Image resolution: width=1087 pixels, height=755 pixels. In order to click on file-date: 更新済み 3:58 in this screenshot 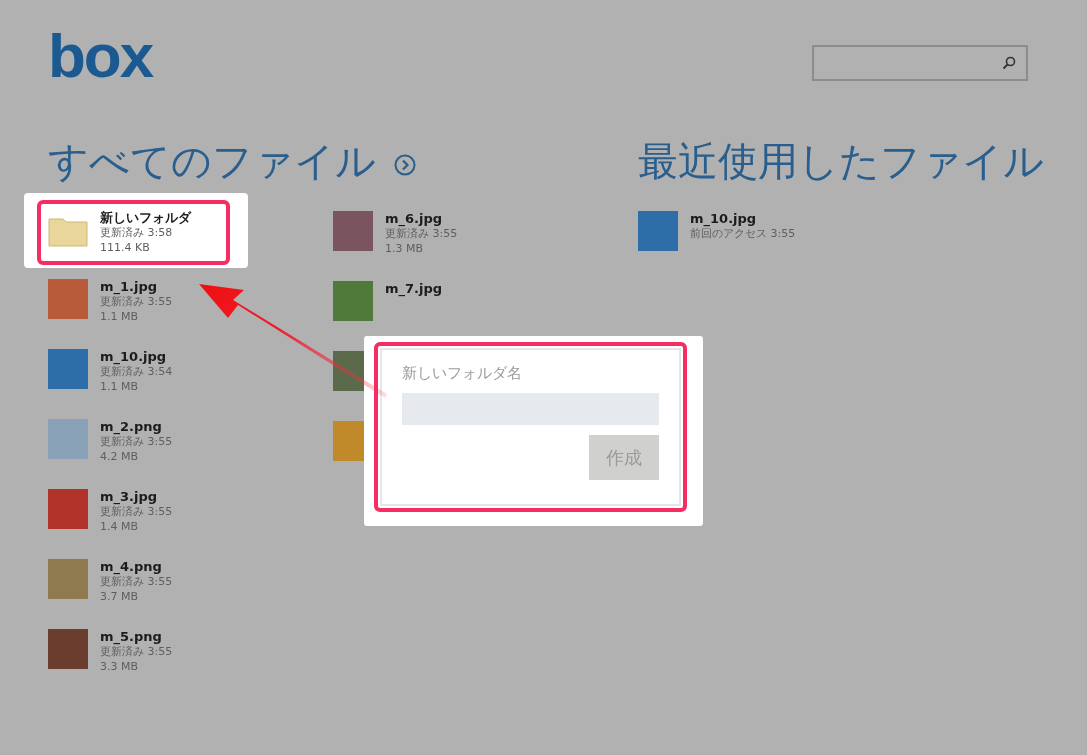, I will do `click(137, 232)`.